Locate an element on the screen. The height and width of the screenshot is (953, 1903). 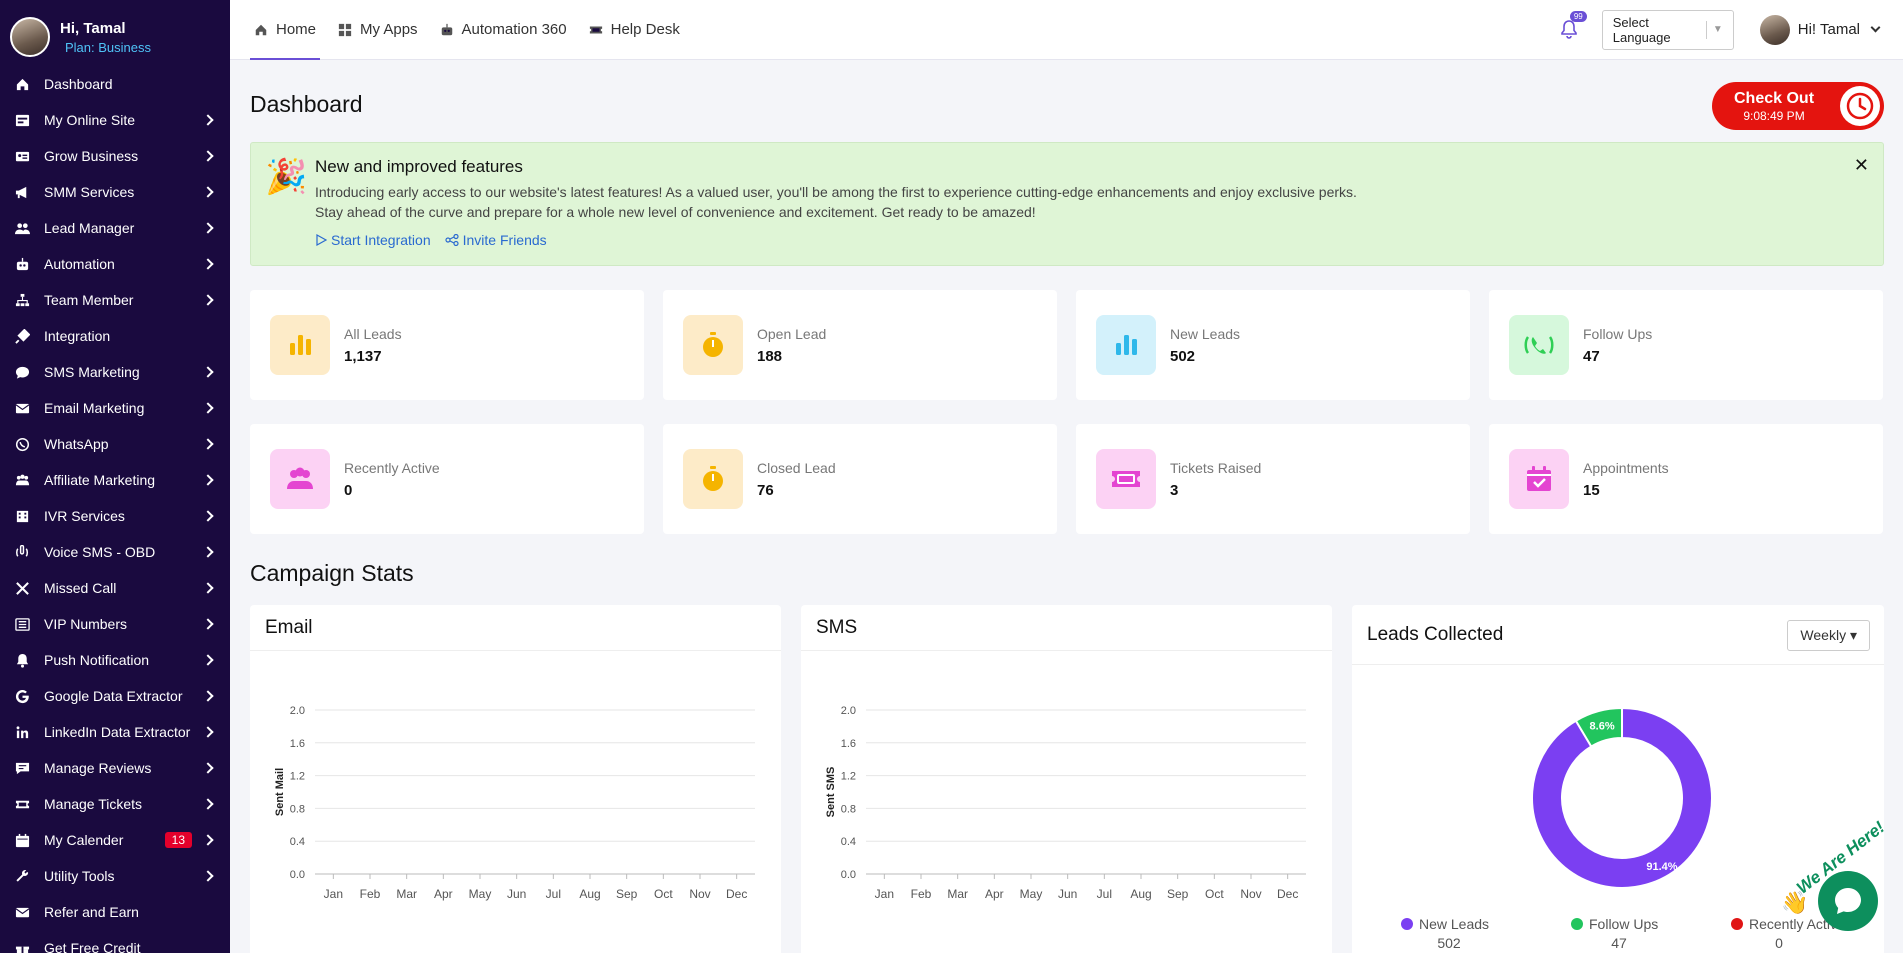
sidebar-item-label: Get Free Credit is located at coordinates (92, 946).